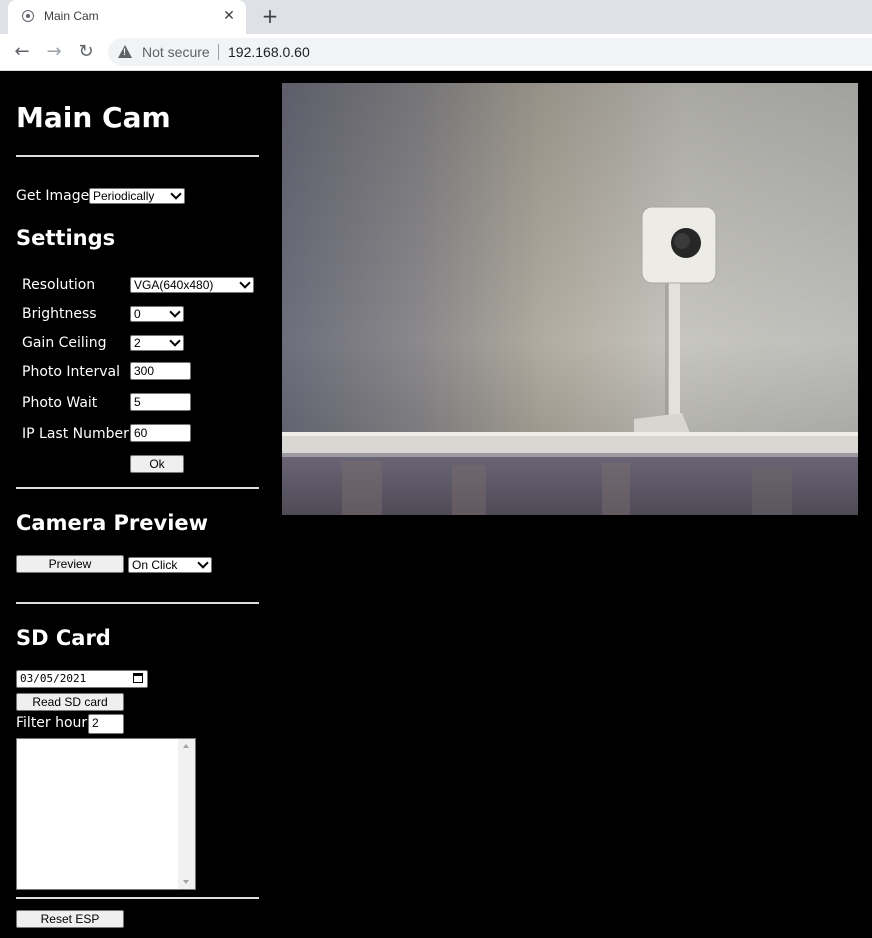 This screenshot has width=872, height=938. I want to click on favicon-icon, so click(28, 16).